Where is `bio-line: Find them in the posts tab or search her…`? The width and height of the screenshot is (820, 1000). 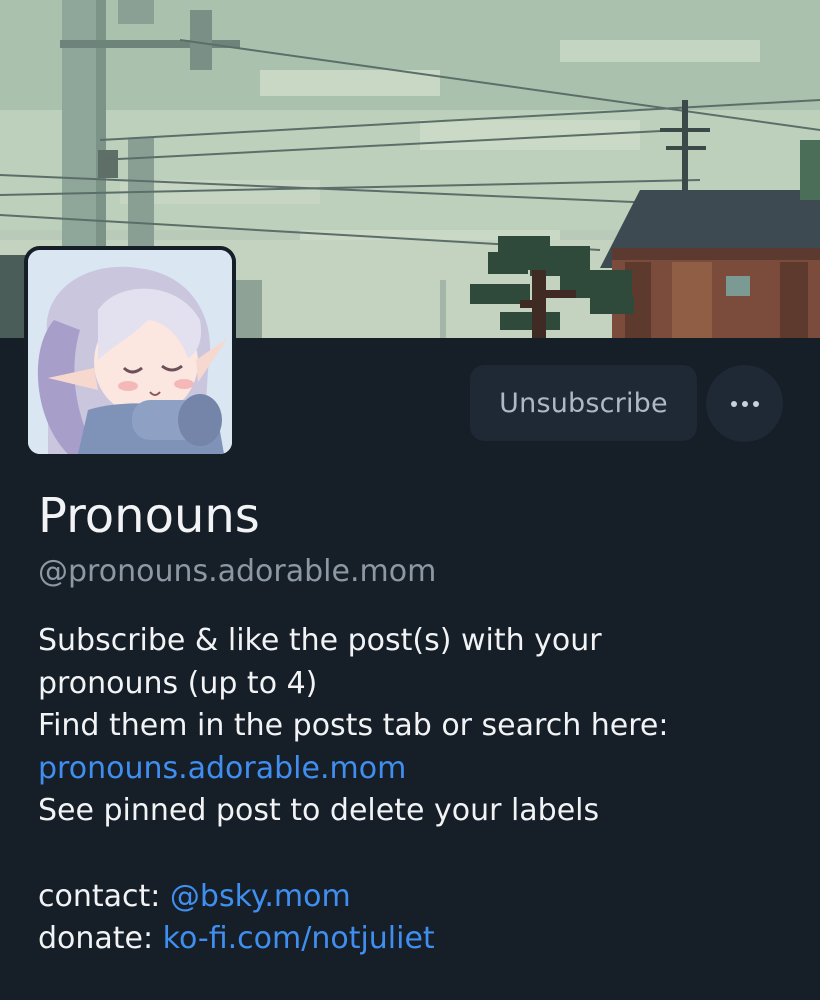 bio-line: Find them in the posts tab or search her… is located at coordinates (353, 726).